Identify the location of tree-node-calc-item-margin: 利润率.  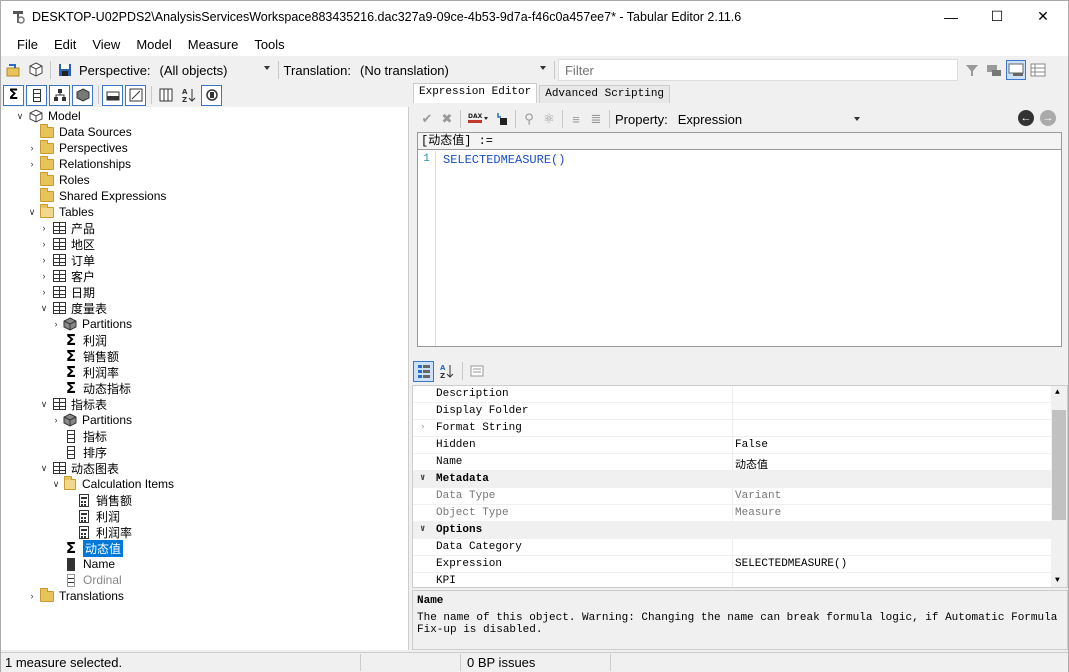
(104, 532).